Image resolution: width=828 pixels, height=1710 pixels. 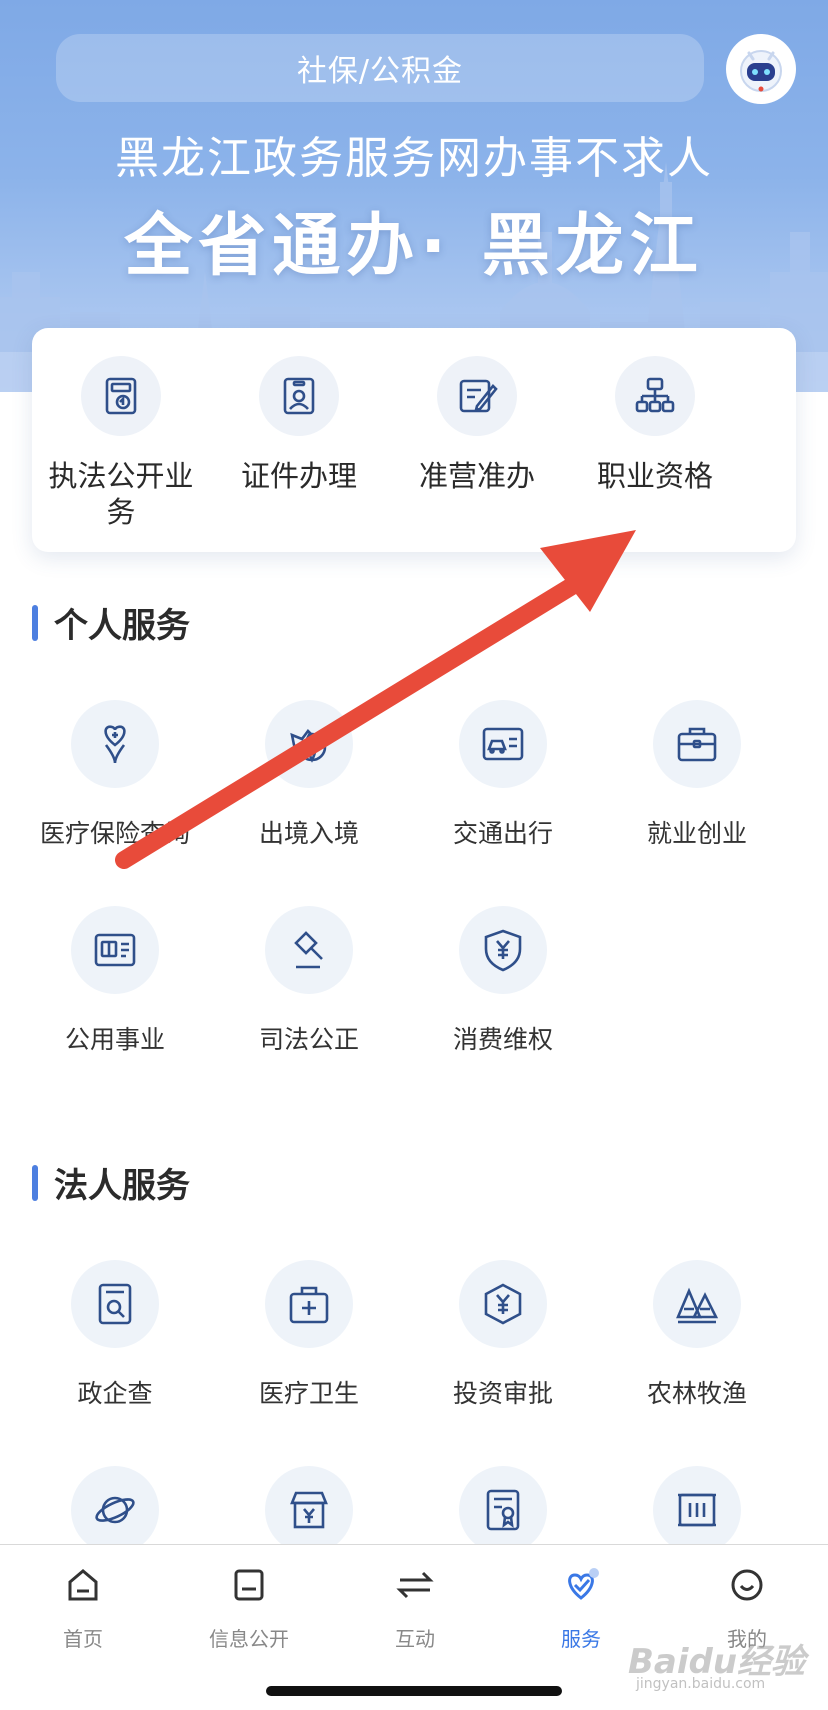 I want to click on yuan-shield-icon, so click(x=503, y=950).